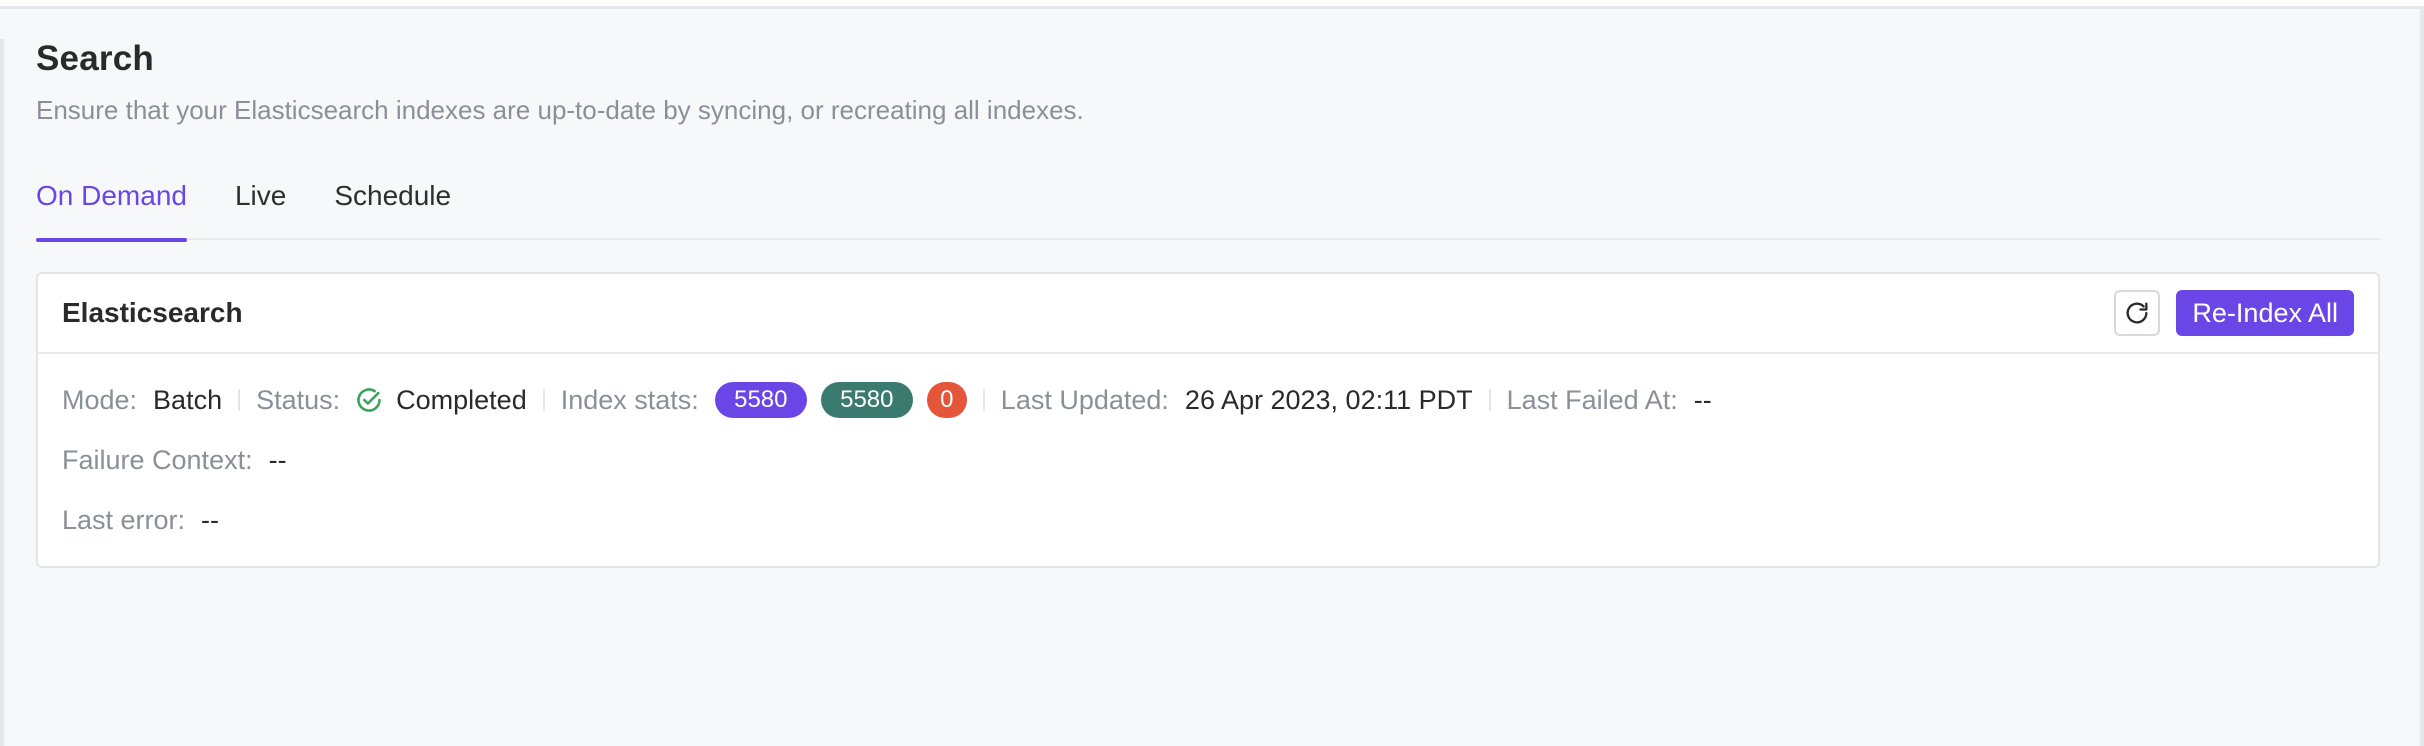 The width and height of the screenshot is (2424, 746). I want to click on tab-on-demand: On Demand, so click(111, 211).